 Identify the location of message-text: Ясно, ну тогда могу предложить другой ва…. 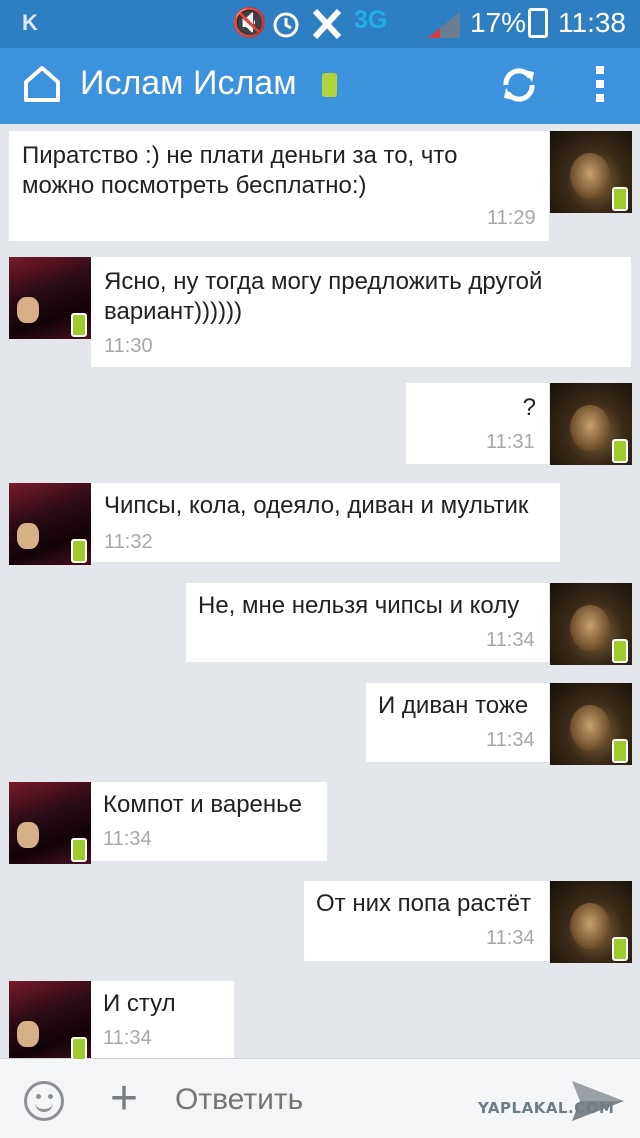
(323, 296).